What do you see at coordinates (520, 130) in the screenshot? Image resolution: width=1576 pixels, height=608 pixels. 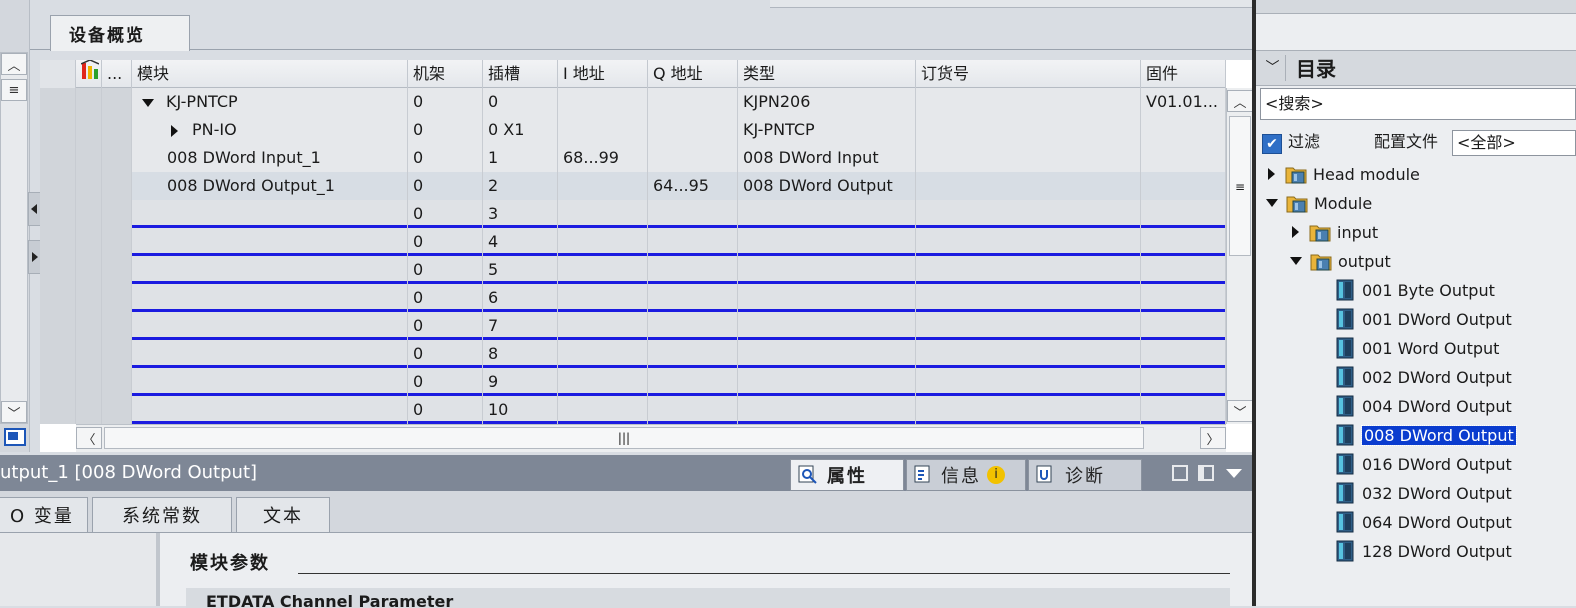 I see `slot-cell: 0 X1` at bounding box center [520, 130].